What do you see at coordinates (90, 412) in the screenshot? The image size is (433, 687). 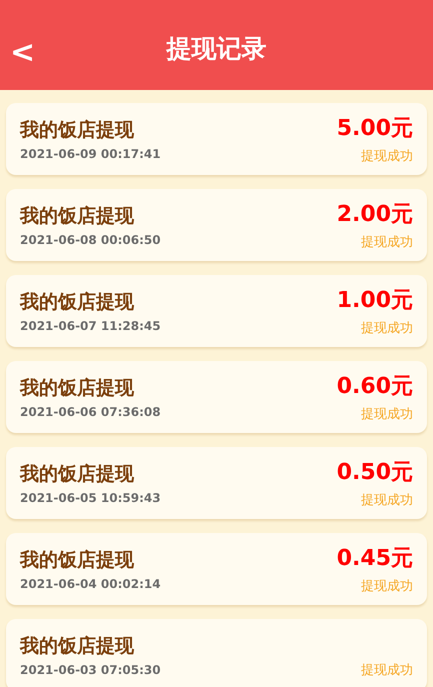 I see `record-time: 2021-06-06 07:36:08` at bounding box center [90, 412].